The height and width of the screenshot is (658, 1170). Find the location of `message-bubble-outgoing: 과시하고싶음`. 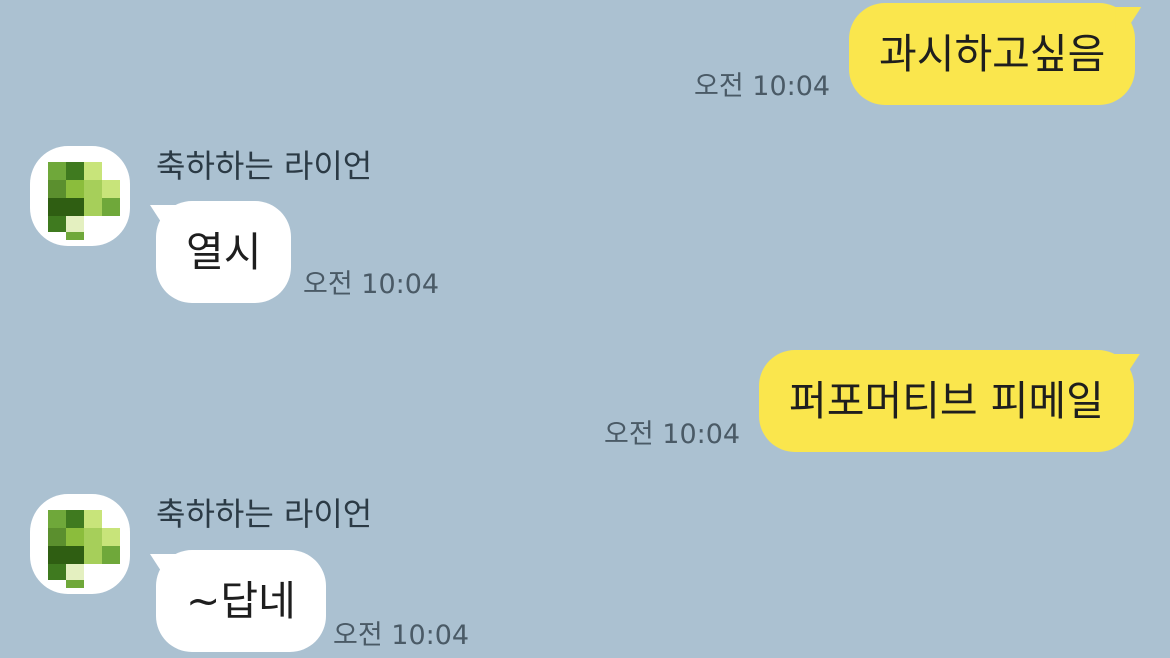

message-bubble-outgoing: 과시하고싶음 is located at coordinates (995, 54).